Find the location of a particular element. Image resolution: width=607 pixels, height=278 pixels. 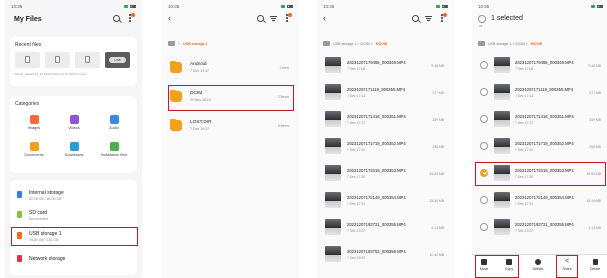

select-all-checkbox is located at coordinates (482, 19).